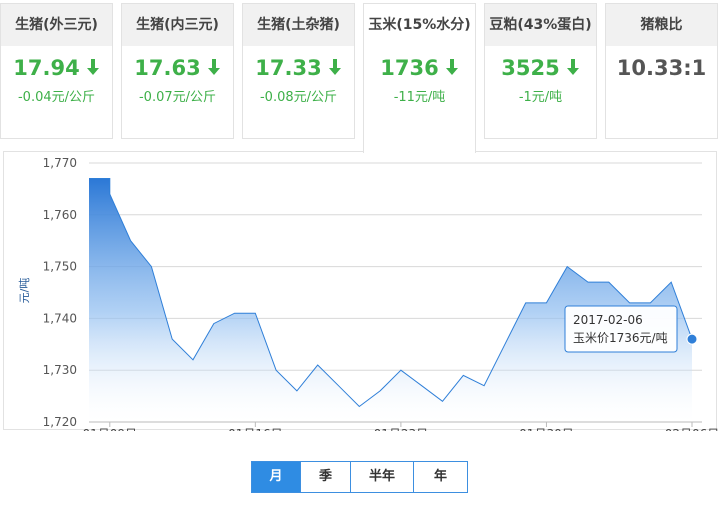  I want to click on card-title: 豆粕(43%蛋白), so click(540, 25).